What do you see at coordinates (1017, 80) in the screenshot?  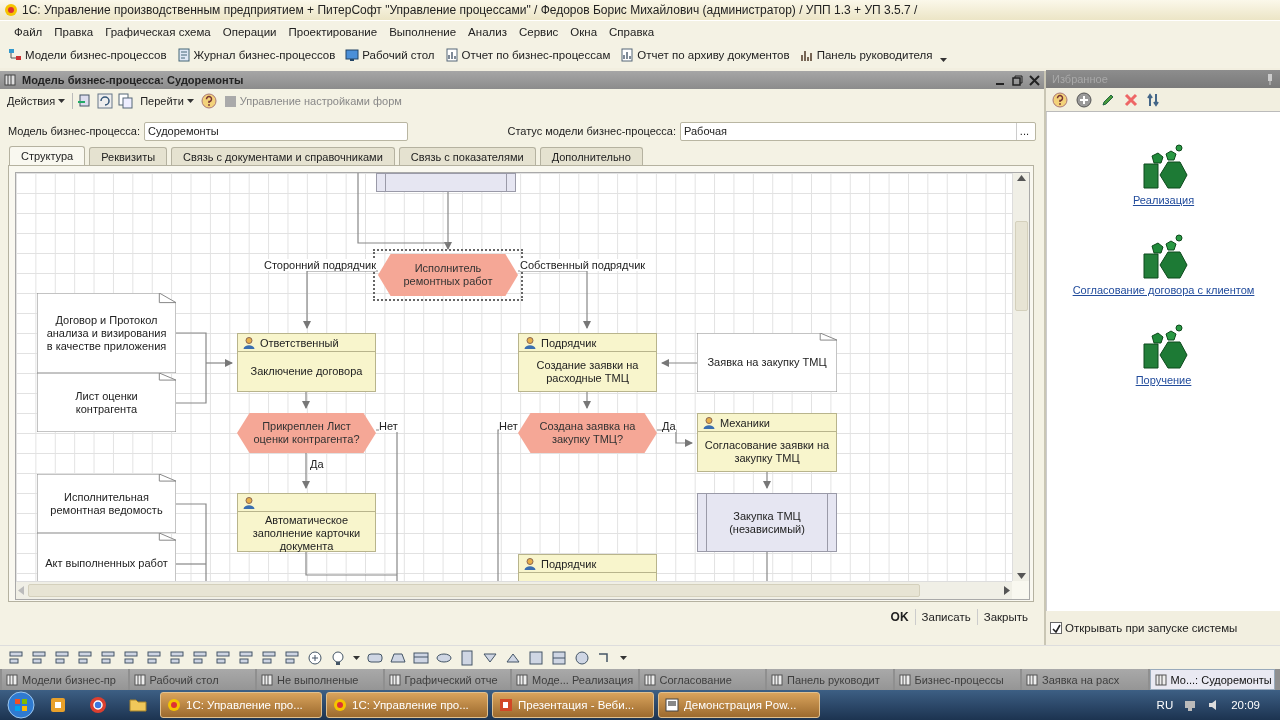 I see `restore-icon` at bounding box center [1017, 80].